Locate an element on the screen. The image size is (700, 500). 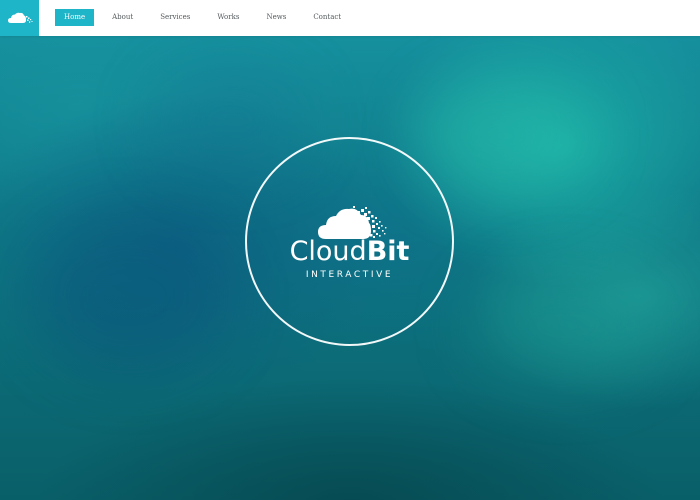
top-nav-bar: Home About Services Works News Contact is located at coordinates (350, 18).